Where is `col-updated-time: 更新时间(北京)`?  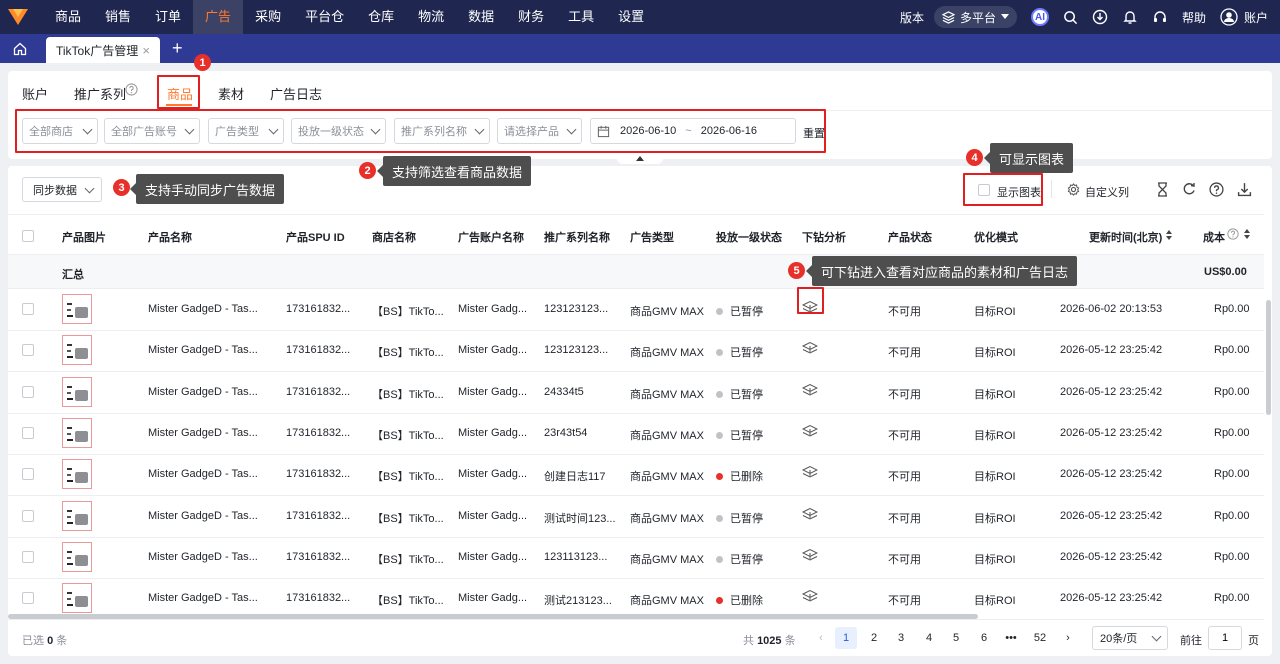 col-updated-time: 更新时间(北京) is located at coordinates (1125, 237).